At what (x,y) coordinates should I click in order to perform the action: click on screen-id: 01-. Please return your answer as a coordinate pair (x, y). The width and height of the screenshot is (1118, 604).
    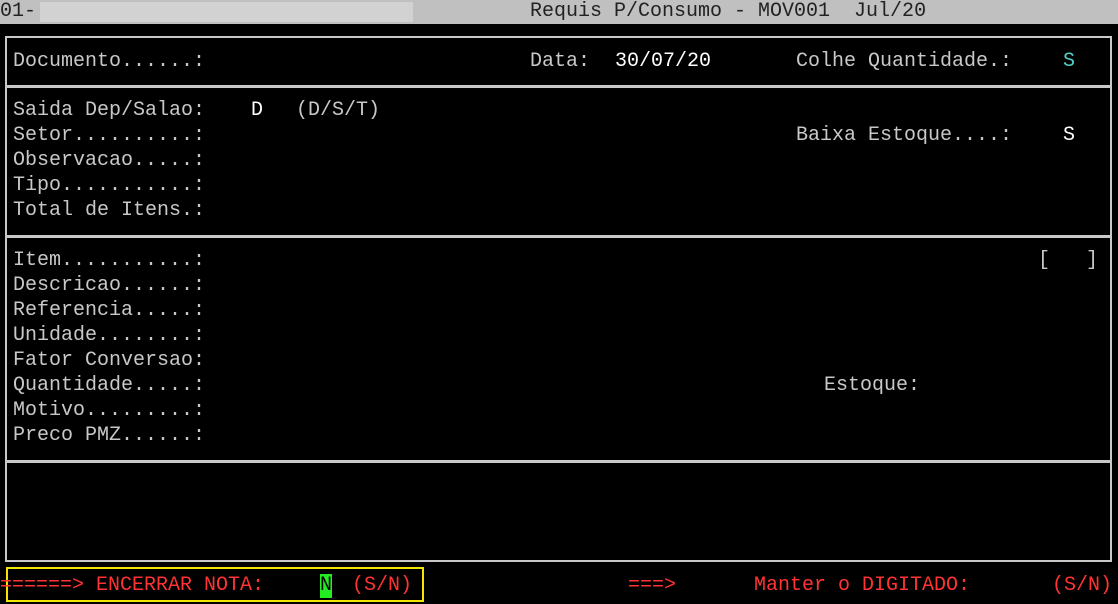
    Looking at the image, I should click on (18, 11).